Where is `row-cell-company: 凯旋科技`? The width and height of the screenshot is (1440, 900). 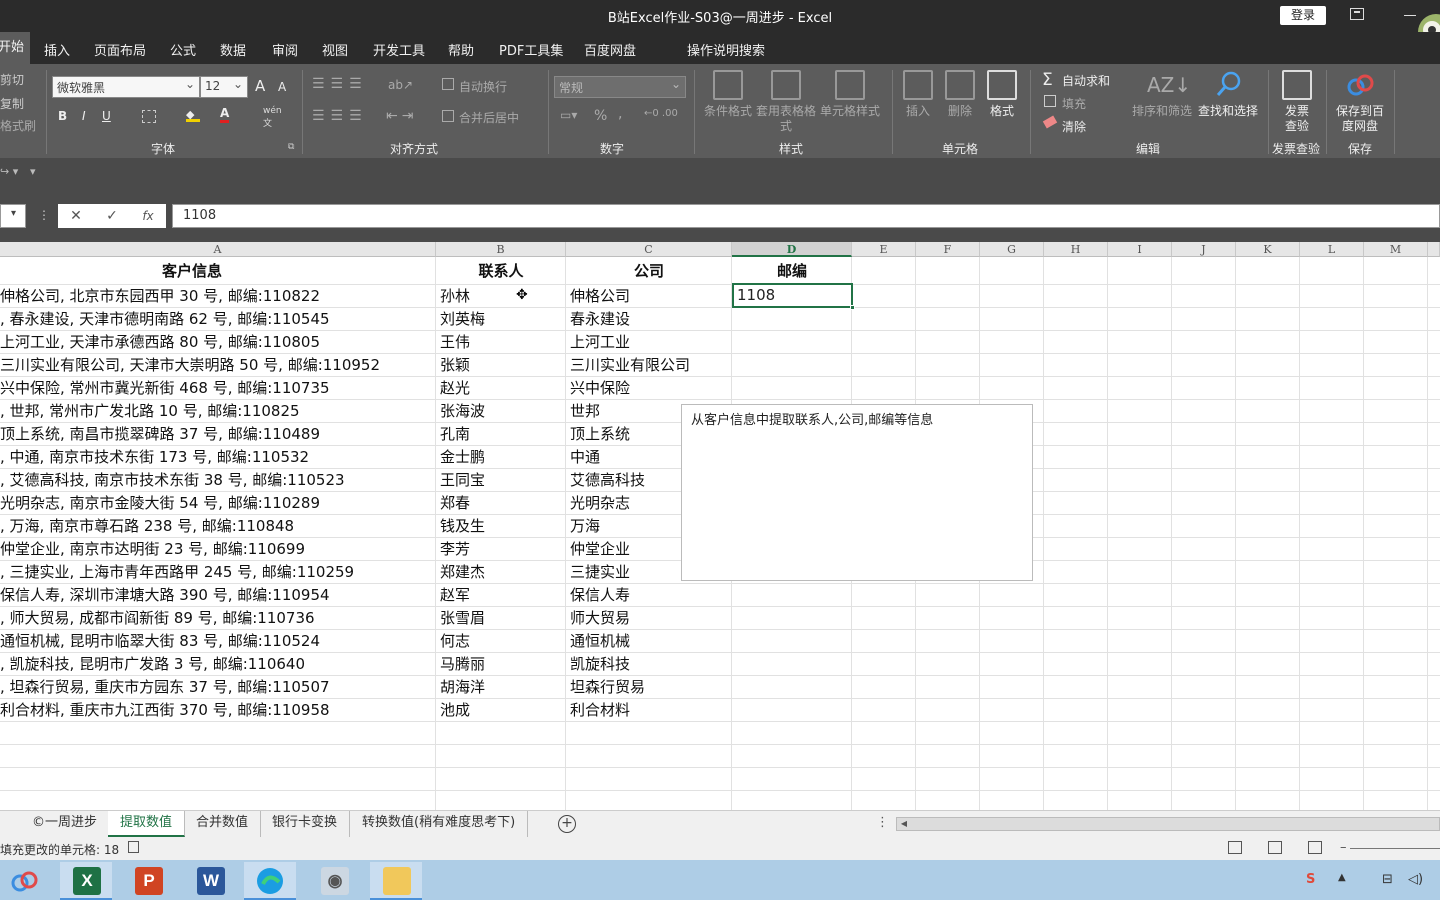
row-cell-company: 凯旋科技 is located at coordinates (651, 664).